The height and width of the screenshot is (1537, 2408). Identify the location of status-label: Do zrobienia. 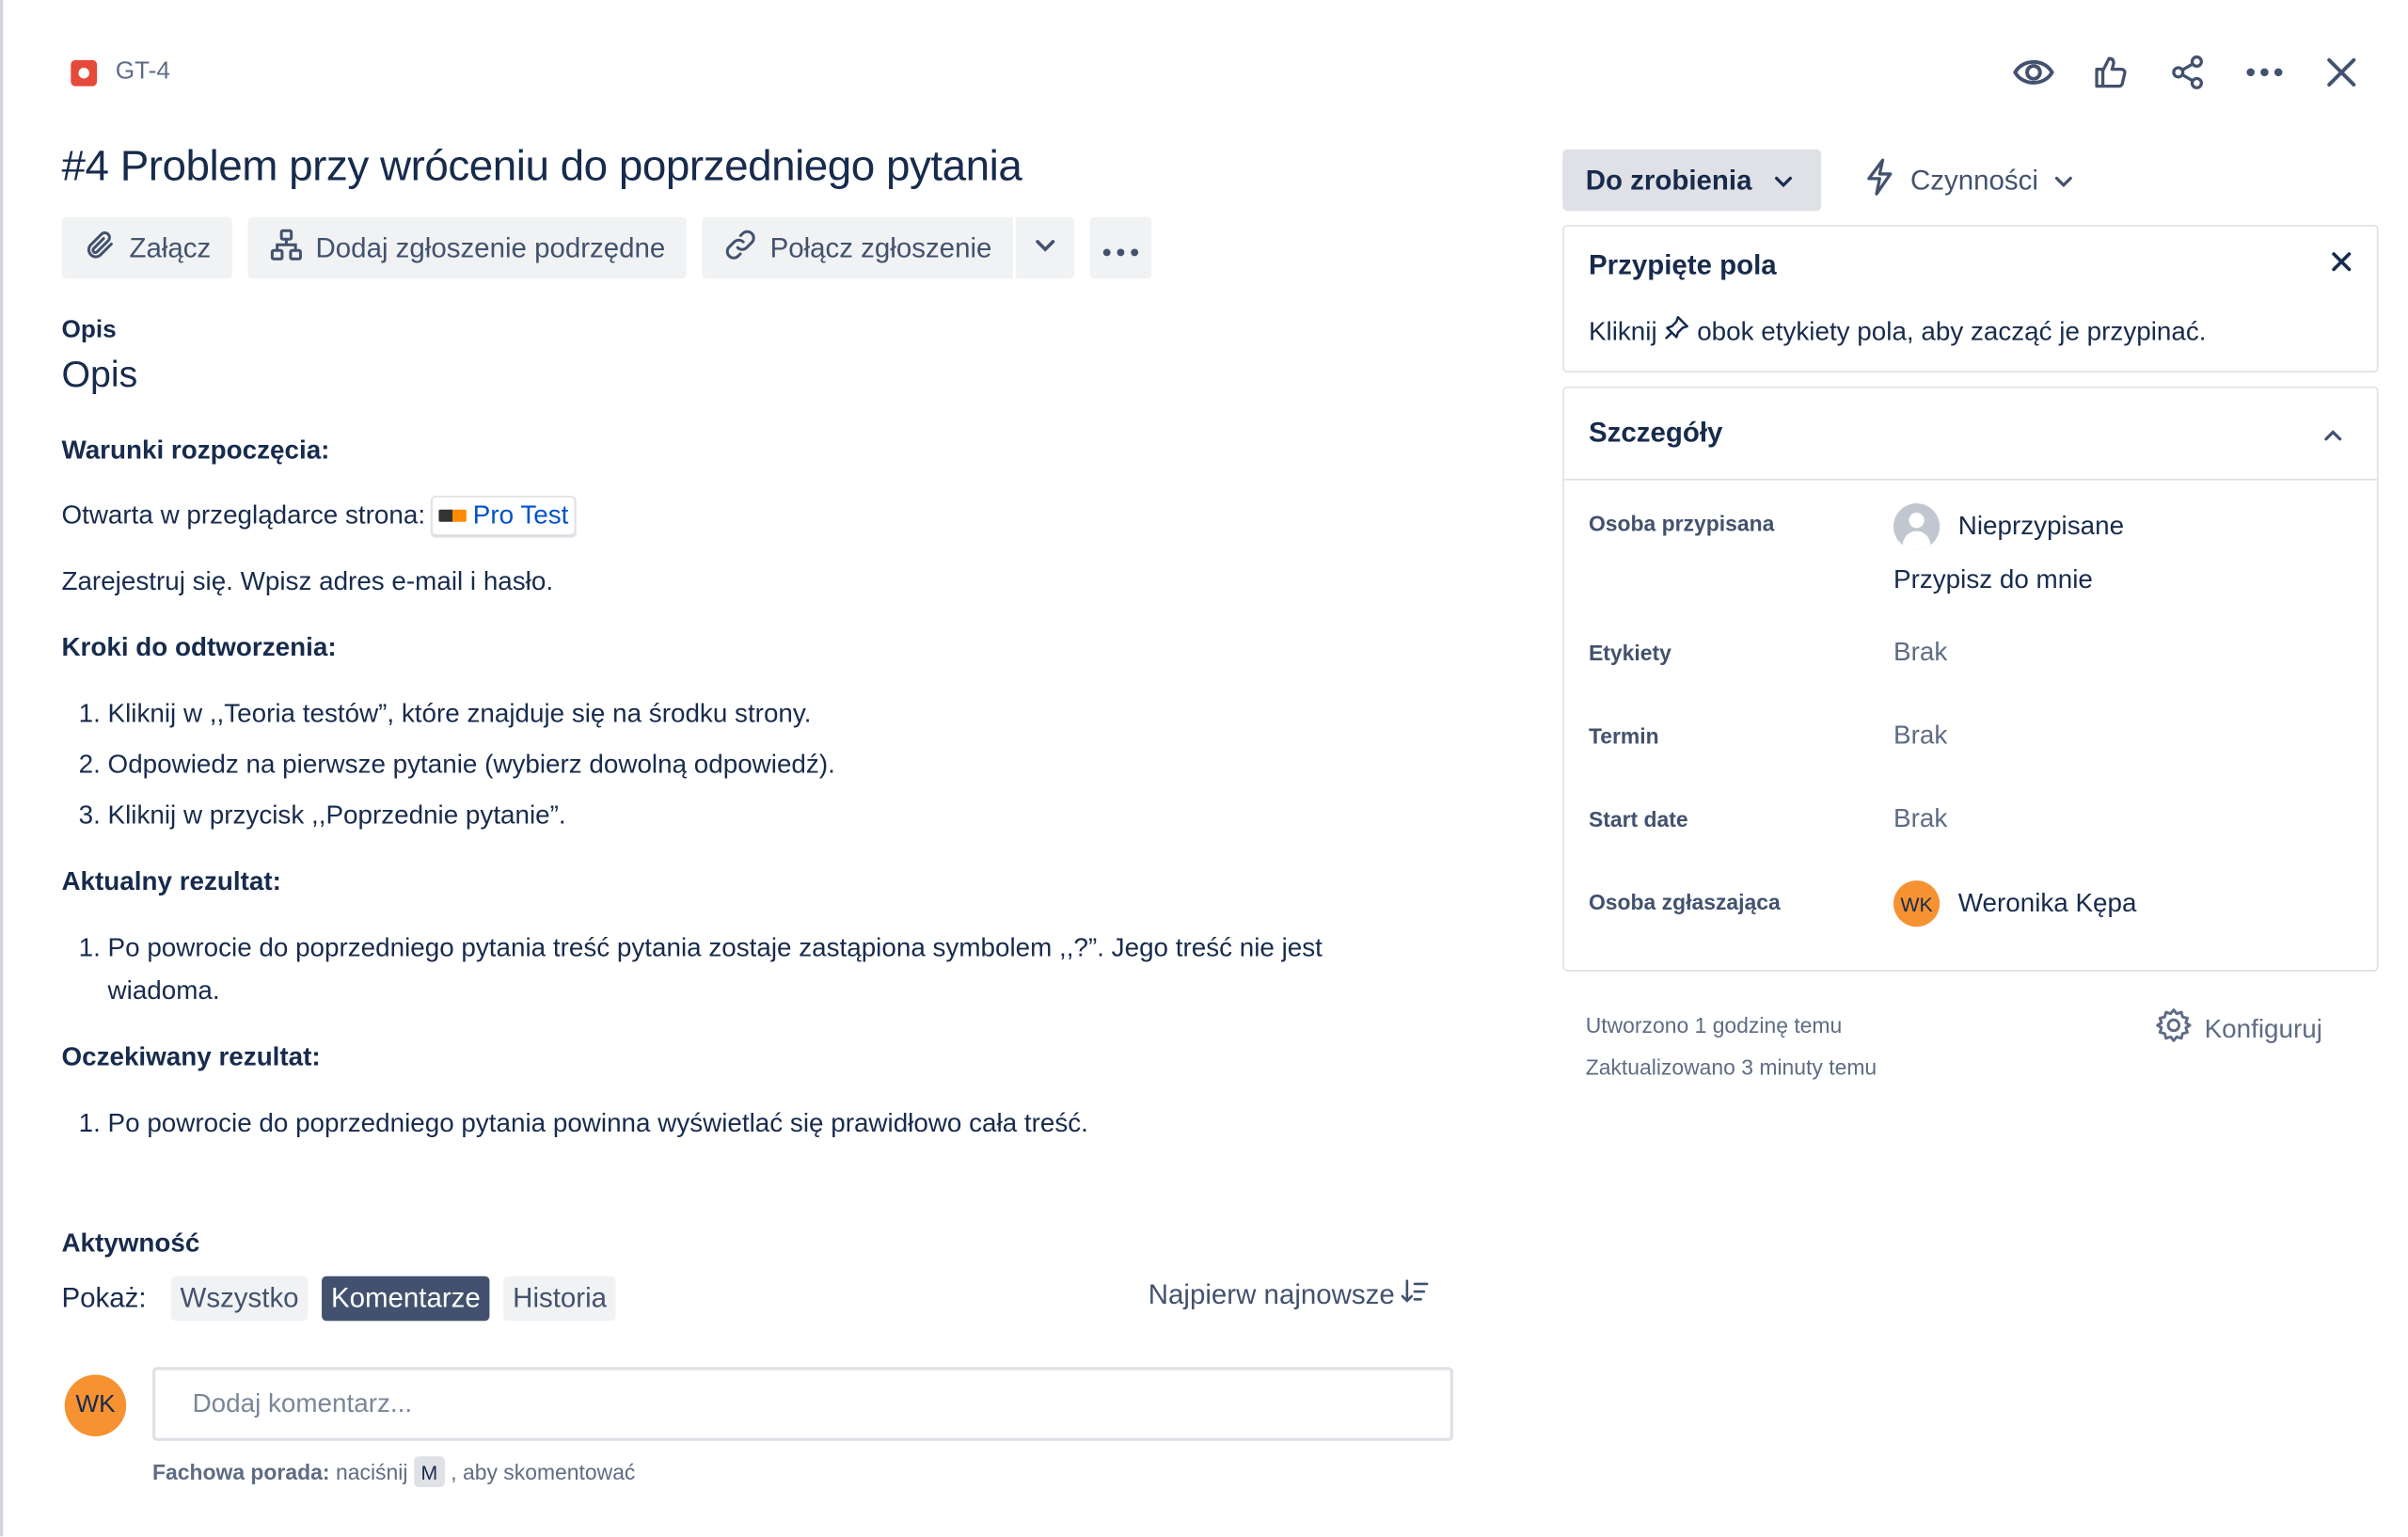
(1669, 180).